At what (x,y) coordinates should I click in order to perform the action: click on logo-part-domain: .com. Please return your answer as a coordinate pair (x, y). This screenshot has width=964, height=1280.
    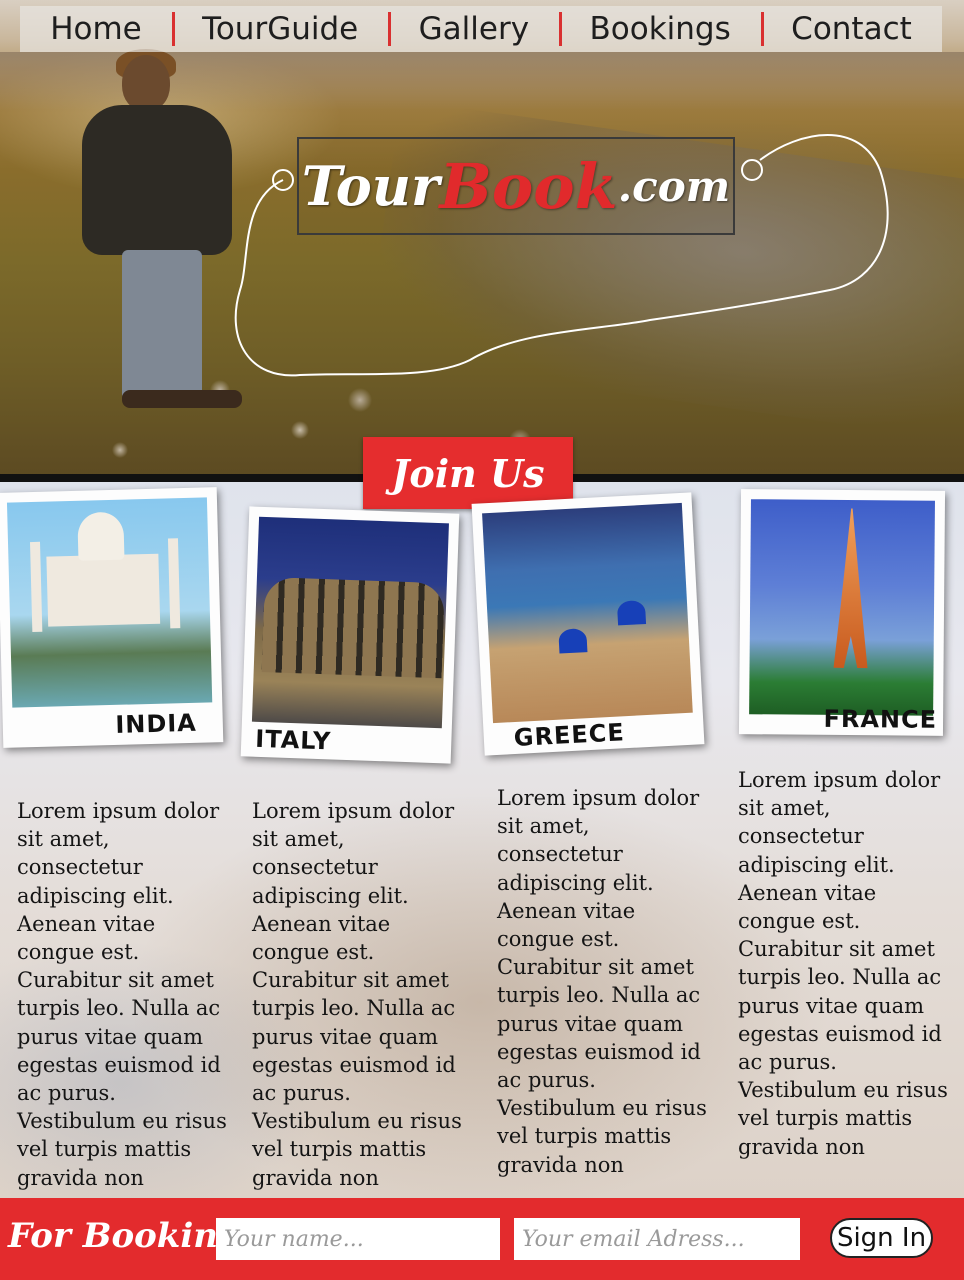
    Looking at the image, I should click on (674, 186).